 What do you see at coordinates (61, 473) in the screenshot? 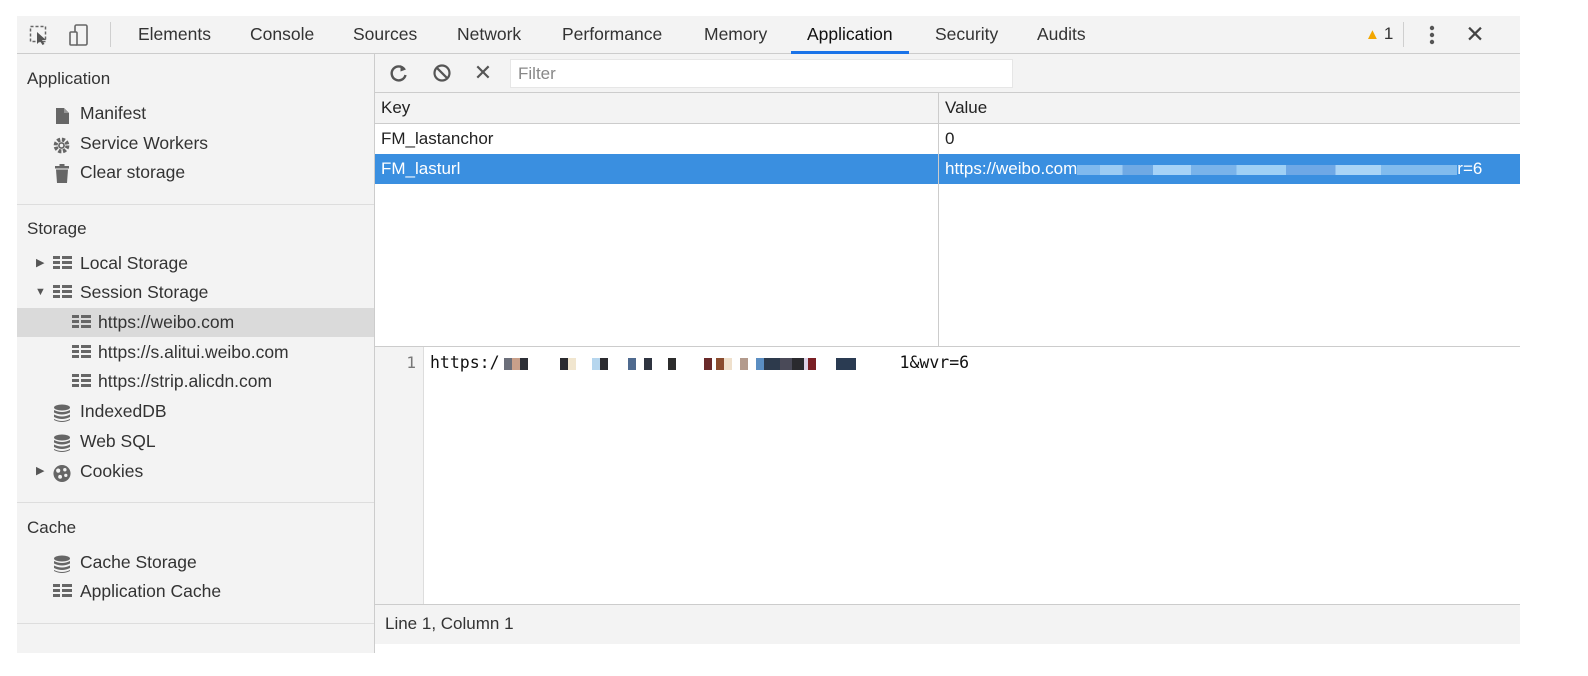
I see `cookie-icon` at bounding box center [61, 473].